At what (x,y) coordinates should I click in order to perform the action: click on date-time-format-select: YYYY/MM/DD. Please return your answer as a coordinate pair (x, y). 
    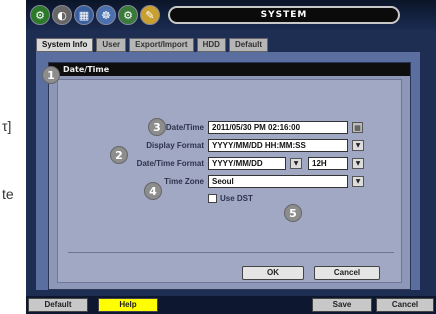
    Looking at the image, I should click on (247, 163).